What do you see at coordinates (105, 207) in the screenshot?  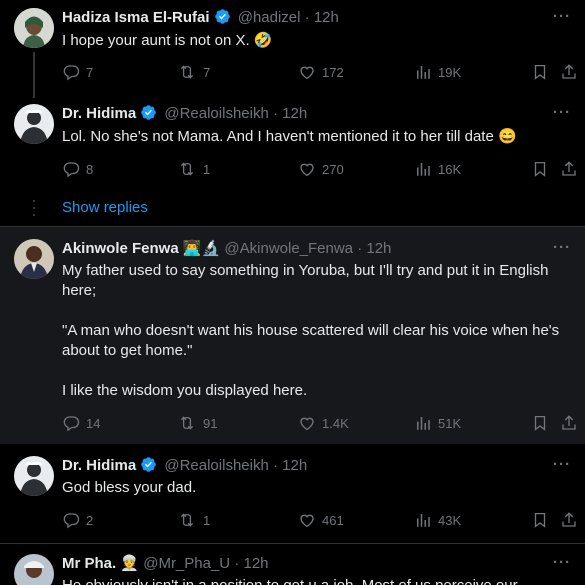 I see `show-replies-link: Show replies` at bounding box center [105, 207].